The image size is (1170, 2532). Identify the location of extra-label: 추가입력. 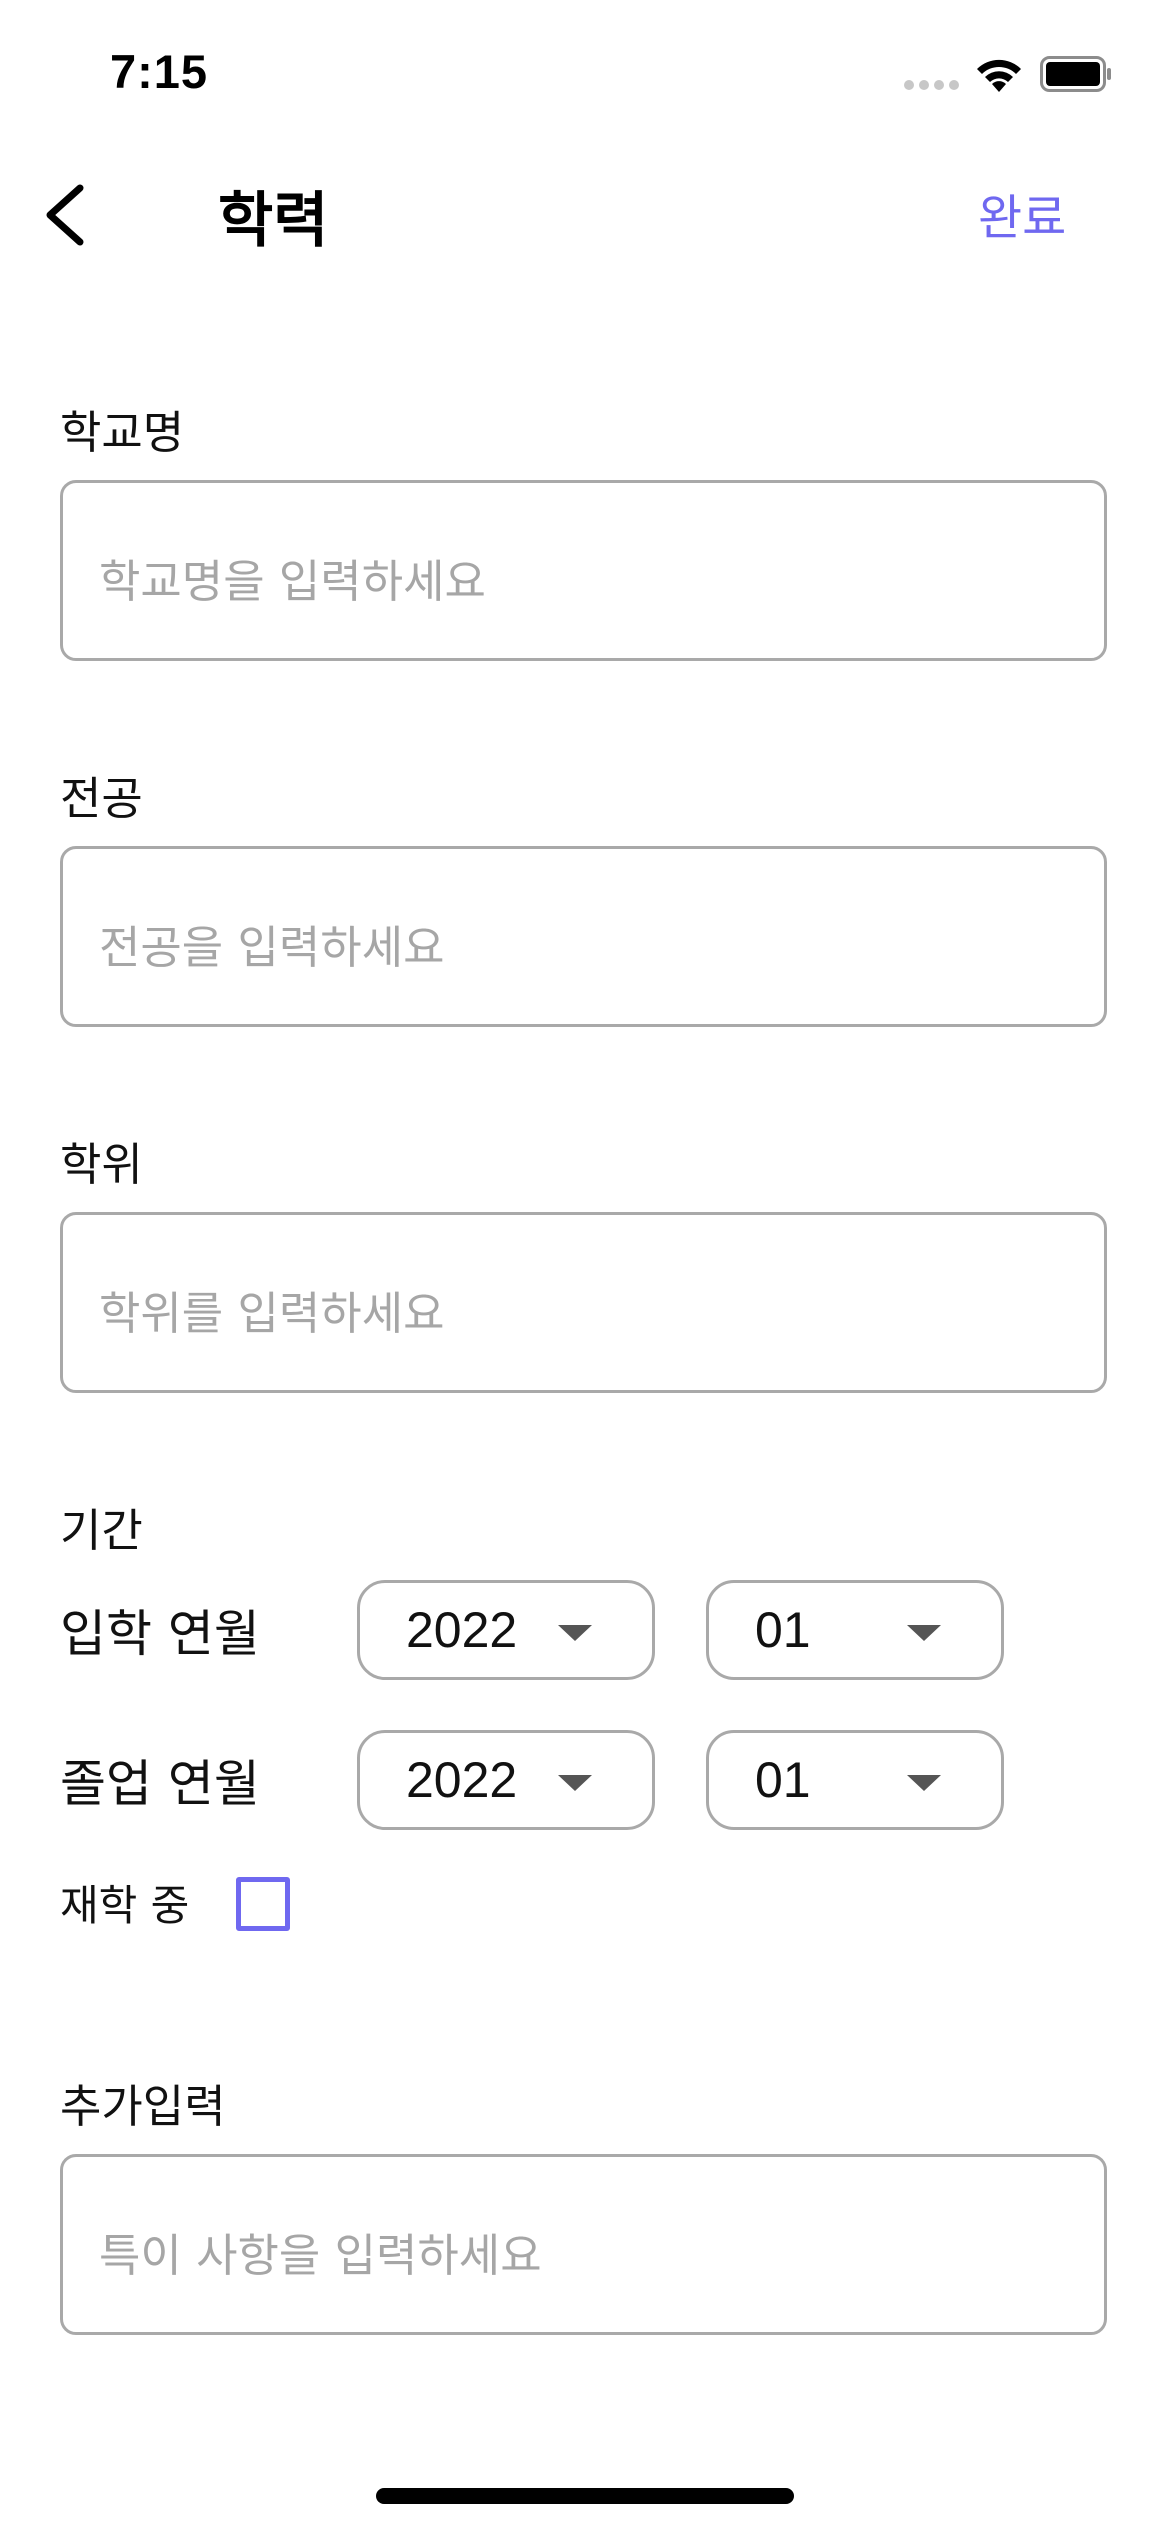
(143, 2106).